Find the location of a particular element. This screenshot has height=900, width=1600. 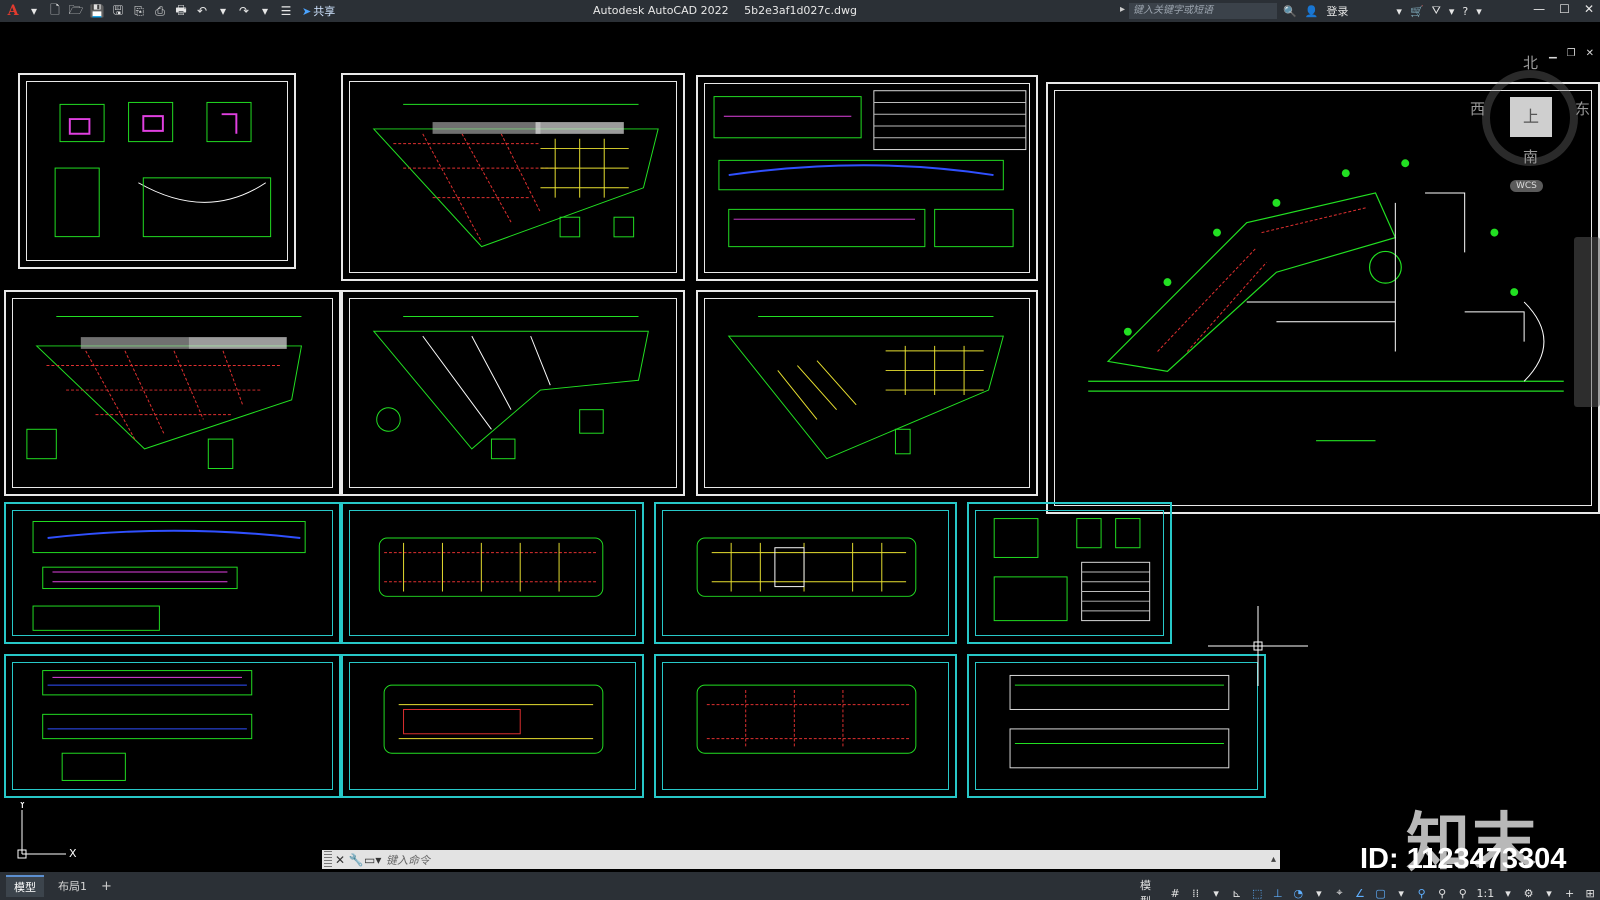

compass-south: 南 is located at coordinates (1530, 156).